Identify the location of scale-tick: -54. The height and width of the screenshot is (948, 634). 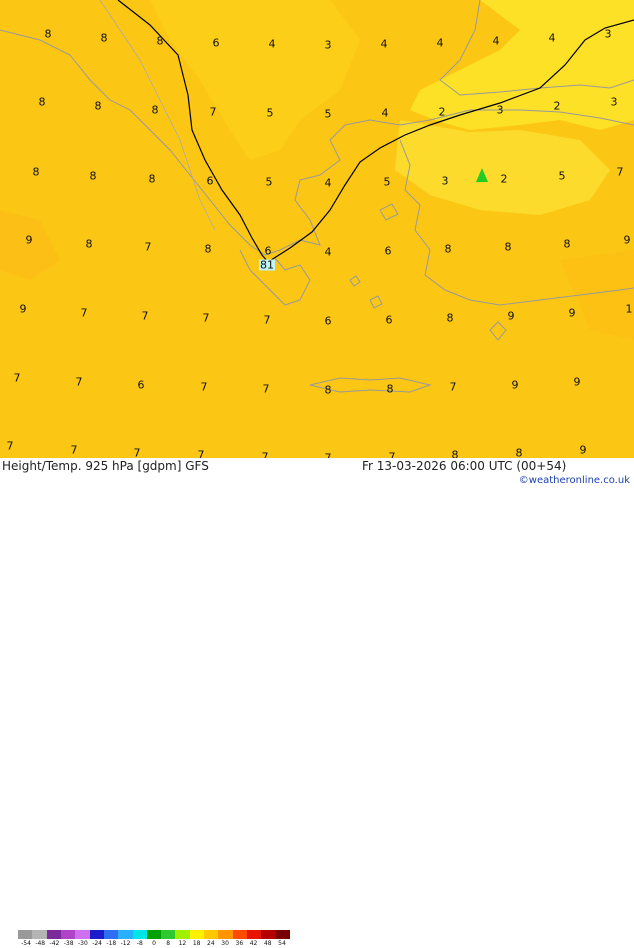
(26, 943).